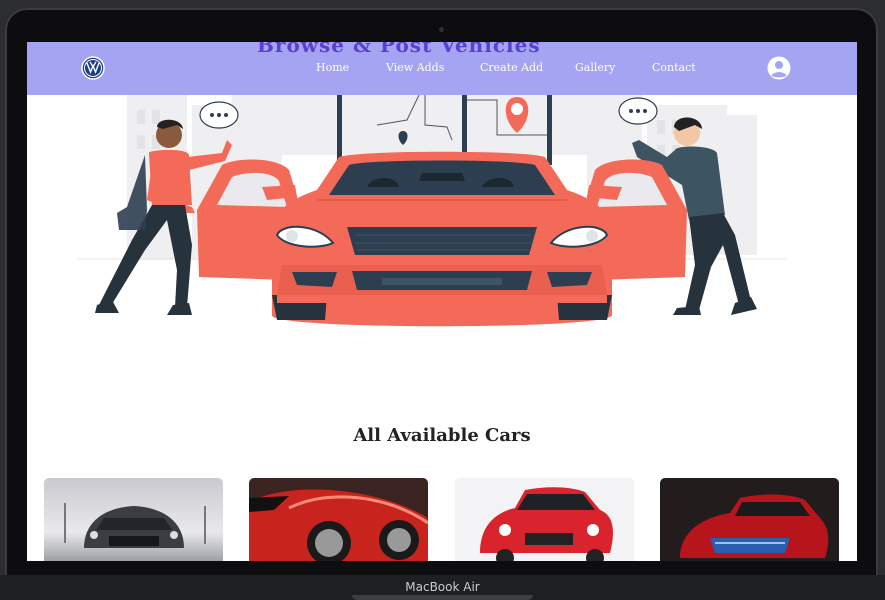 This screenshot has width=885, height=600. I want to click on car-image-red-suzuki-swift, so click(544, 519).